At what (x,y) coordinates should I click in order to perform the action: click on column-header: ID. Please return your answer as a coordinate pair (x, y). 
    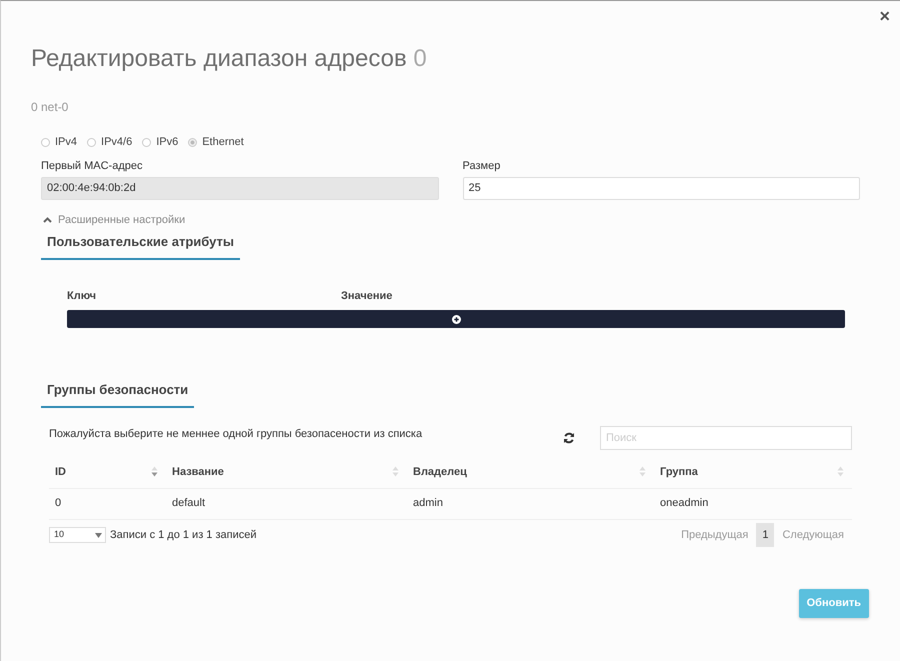
    Looking at the image, I should click on (107, 472).